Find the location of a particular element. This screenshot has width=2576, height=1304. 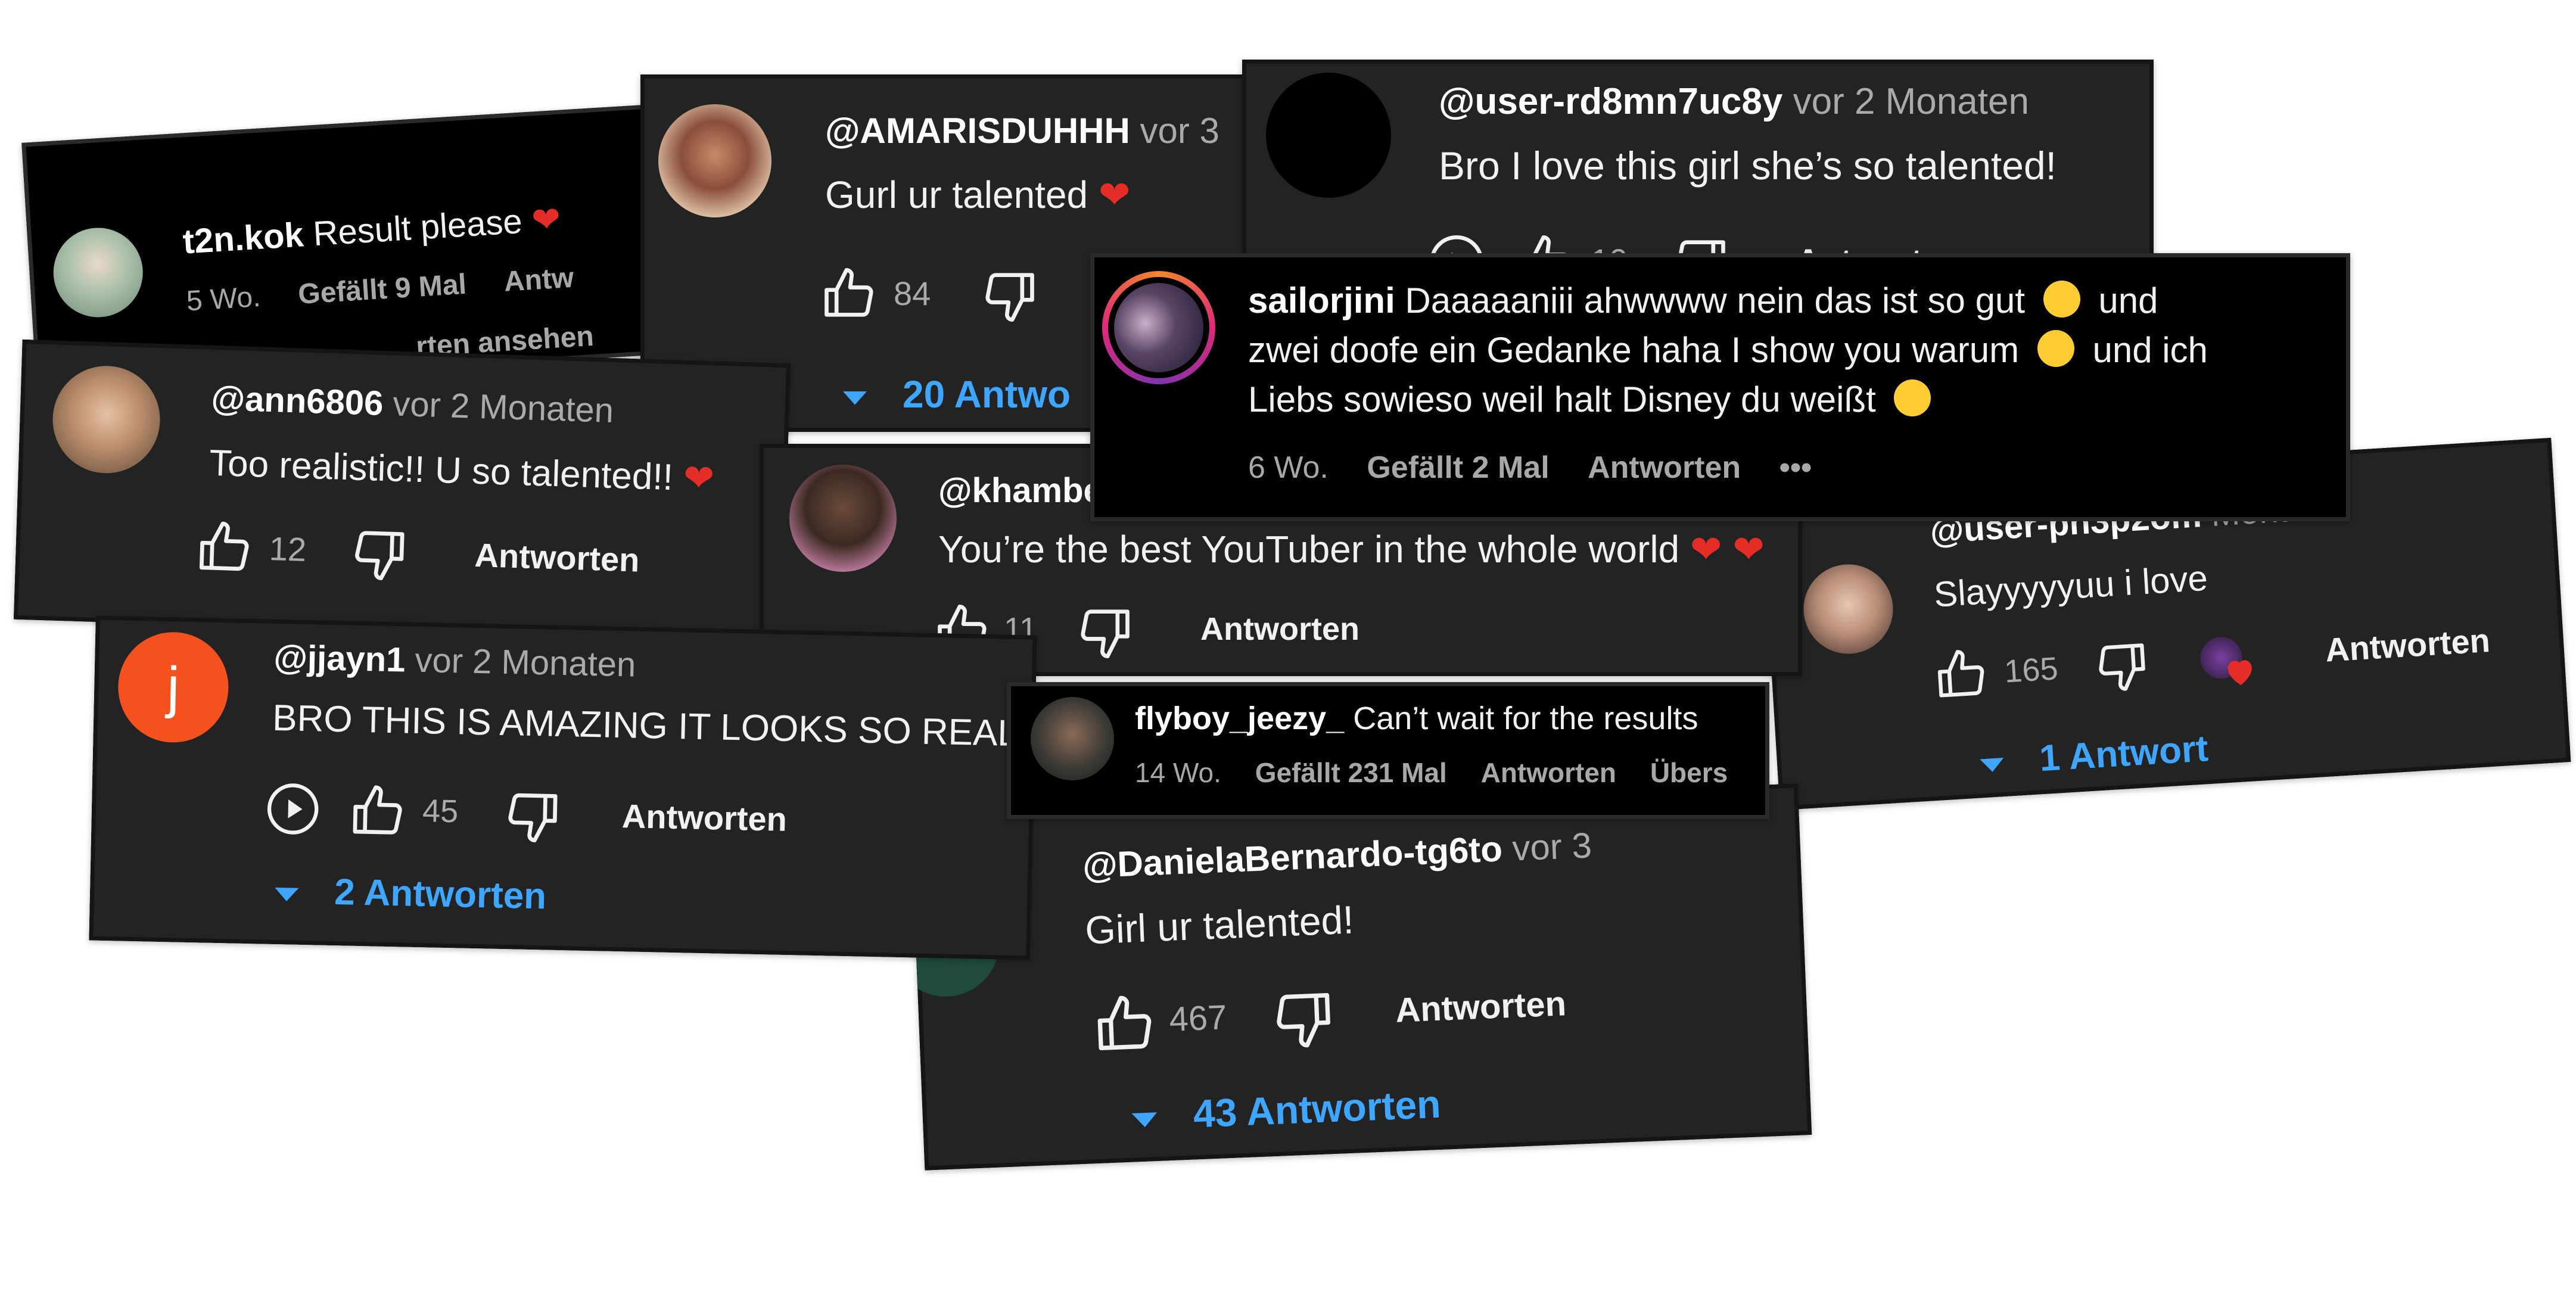

comment-text: BRO THIS IS AMAZING IT LOOKS SO REAL is located at coordinates (645, 725).